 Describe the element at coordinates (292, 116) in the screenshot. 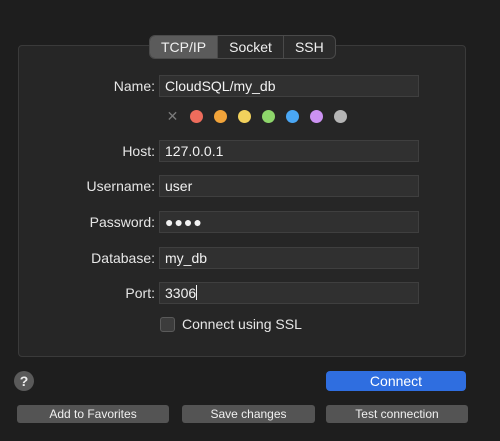

I see `color-tag-blue` at that location.